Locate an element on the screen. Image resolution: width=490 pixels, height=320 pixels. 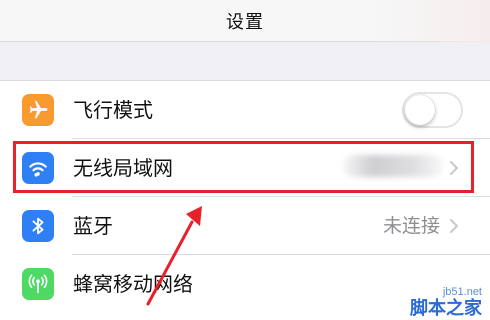
section-spacer is located at coordinates (245, 61).